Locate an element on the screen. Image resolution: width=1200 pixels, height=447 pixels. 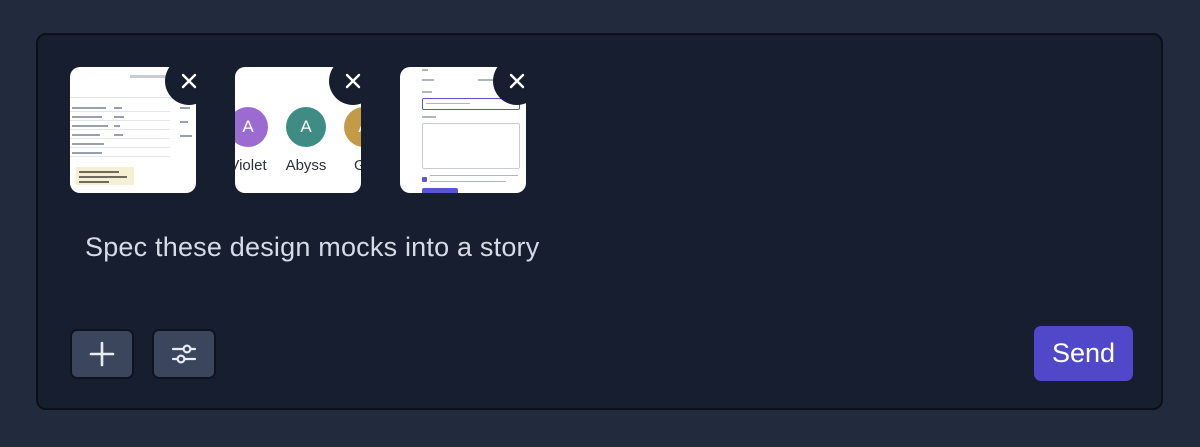
avatar-name: Violet is located at coordinates (251, 165).